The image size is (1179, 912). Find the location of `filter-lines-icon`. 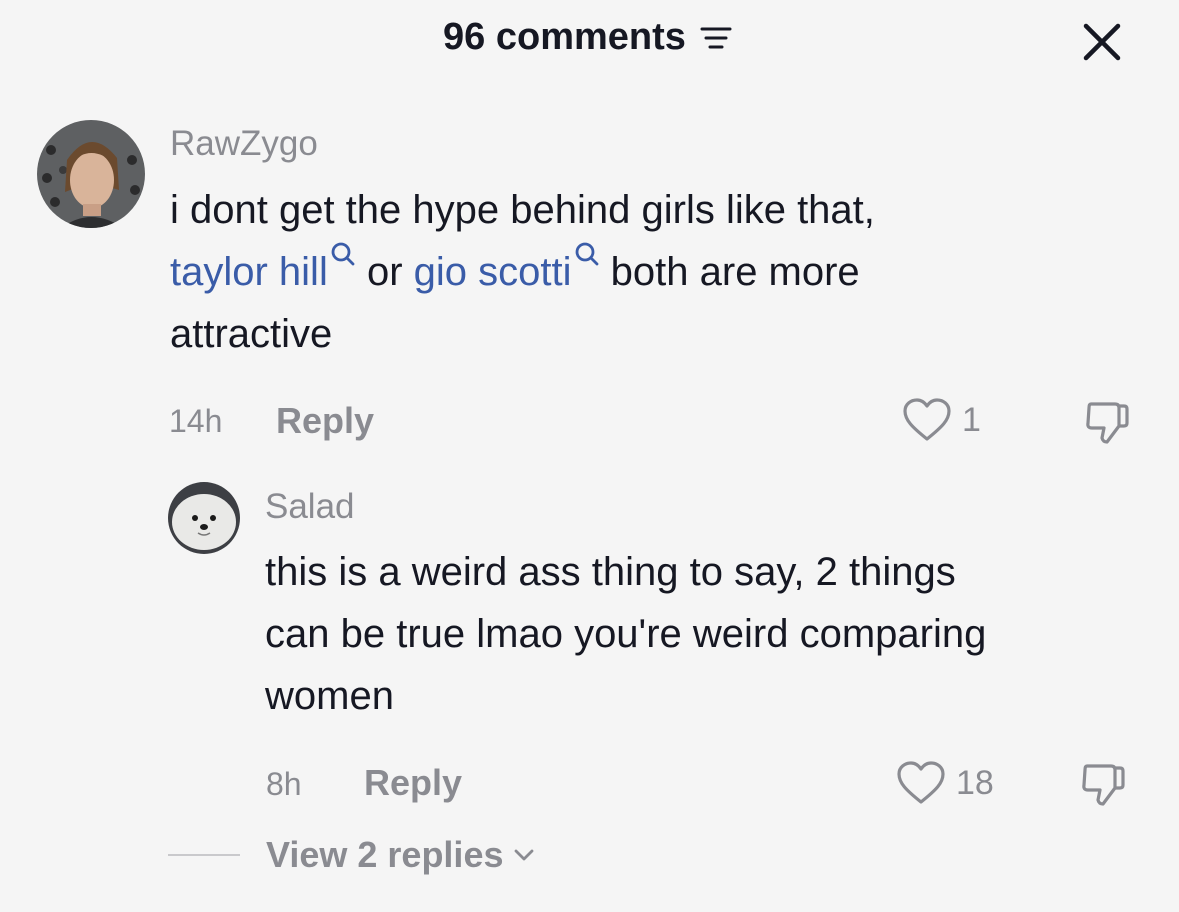

filter-lines-icon is located at coordinates (716, 38).